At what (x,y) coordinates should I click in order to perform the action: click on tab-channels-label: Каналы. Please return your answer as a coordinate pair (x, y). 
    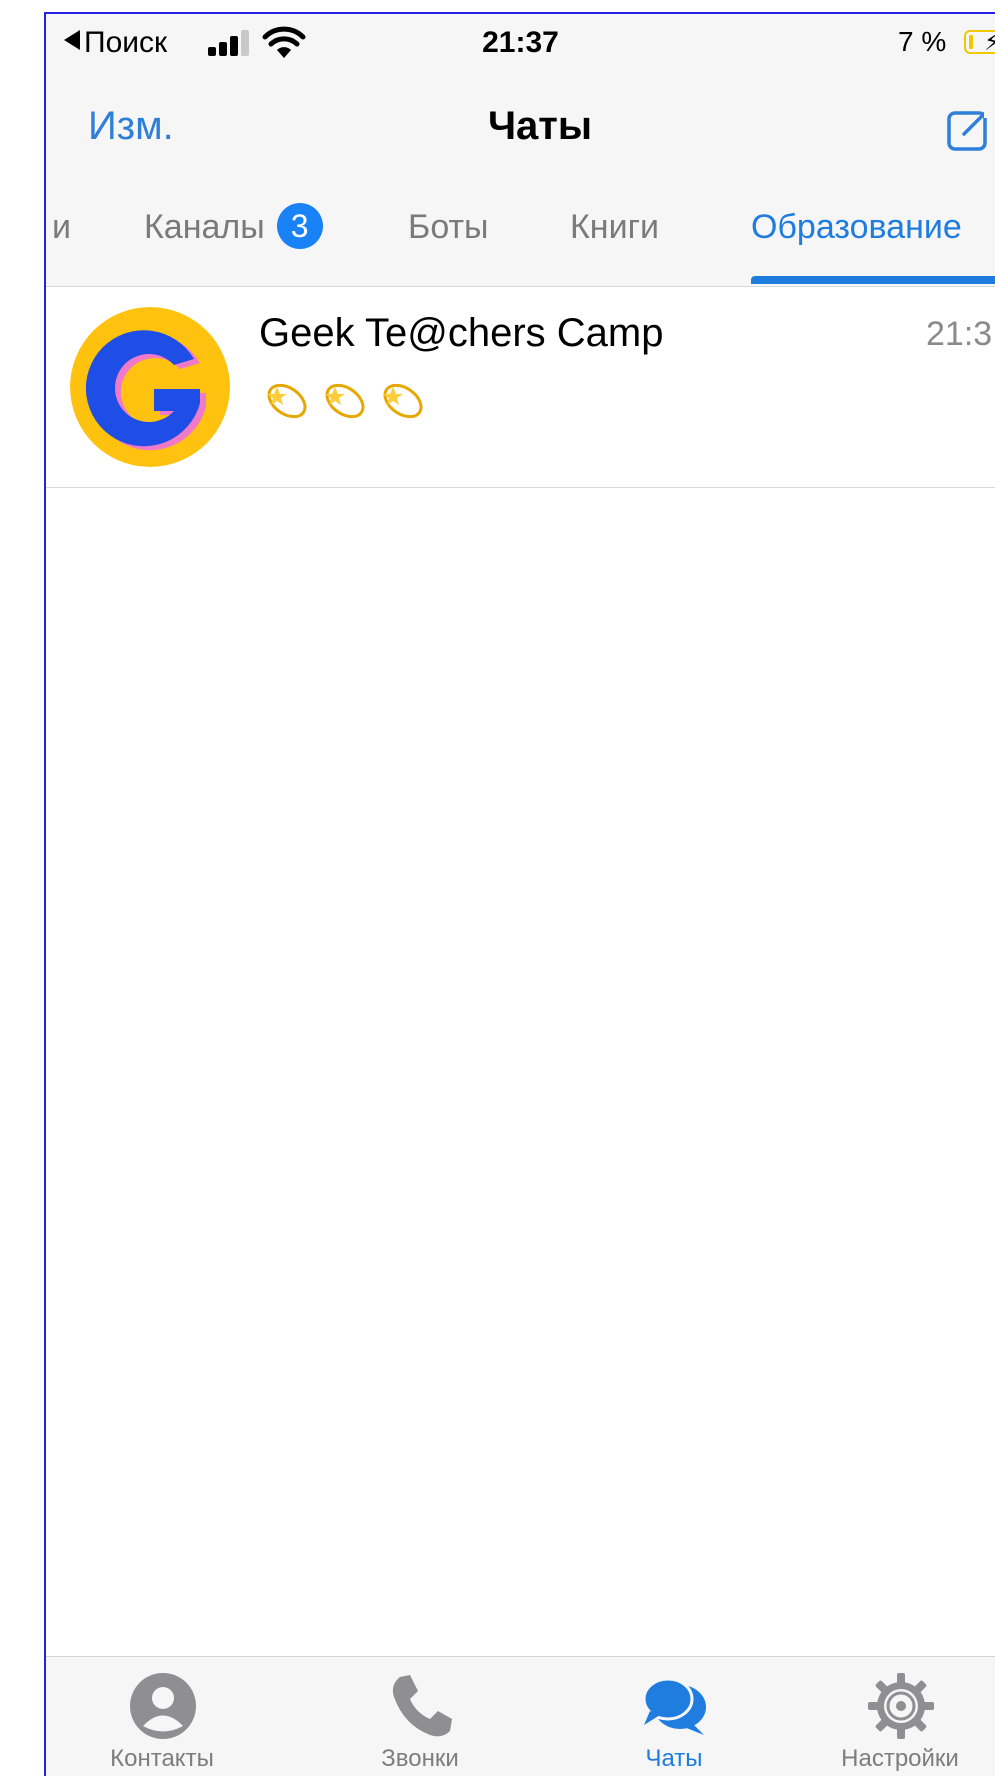
    Looking at the image, I should click on (204, 227).